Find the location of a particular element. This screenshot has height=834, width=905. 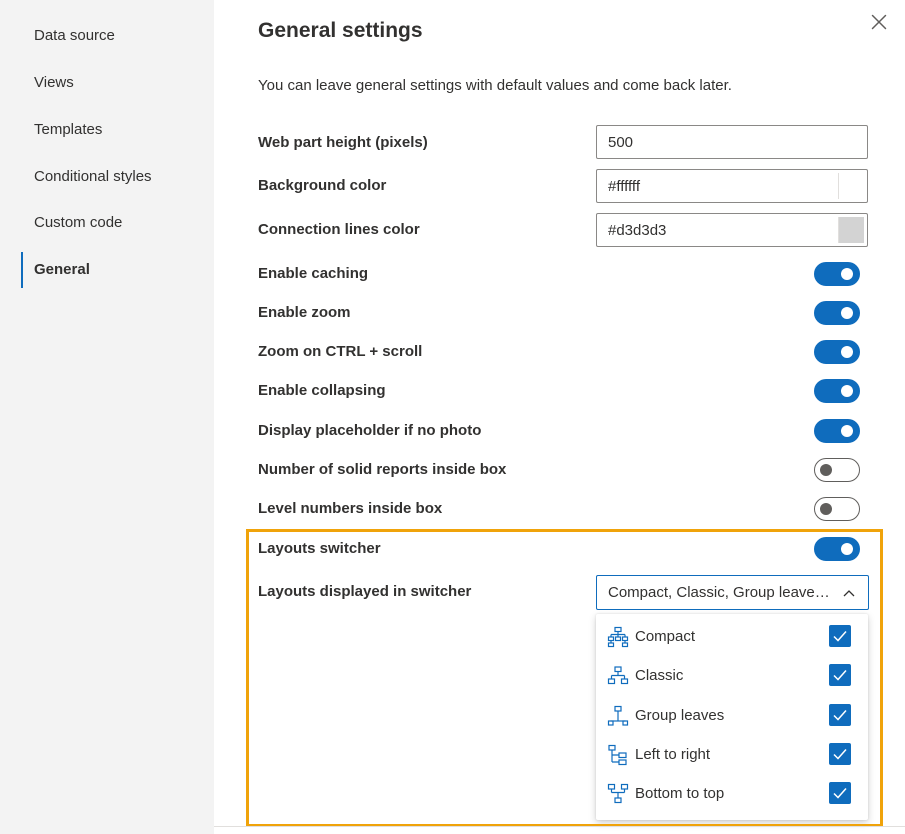

layout-option-label: Bottom to top is located at coordinates (680, 793).